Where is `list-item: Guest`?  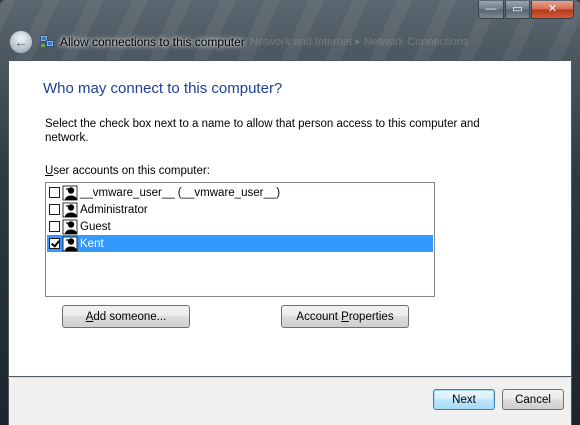 list-item: Guest is located at coordinates (240, 226).